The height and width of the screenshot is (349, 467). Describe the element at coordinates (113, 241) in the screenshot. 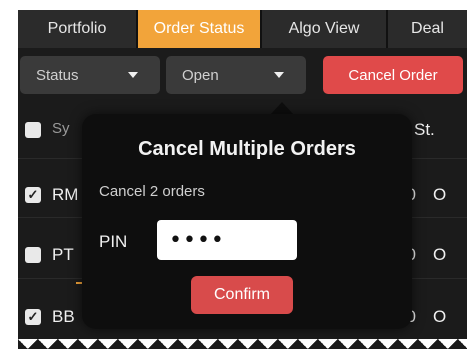

I see `pin-label: PIN` at that location.